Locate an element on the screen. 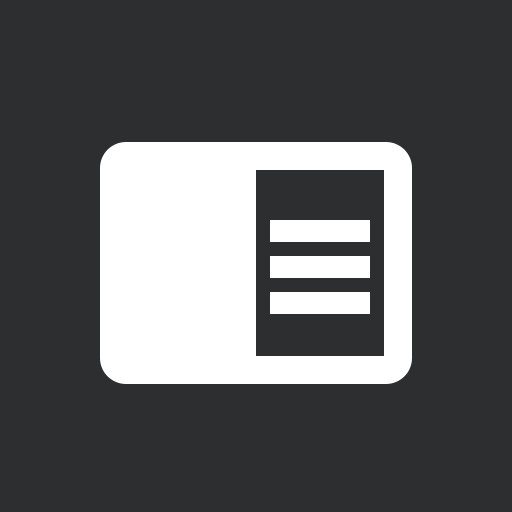 This screenshot has width=512, height=512. menu-lines-icon is located at coordinates (320, 267).